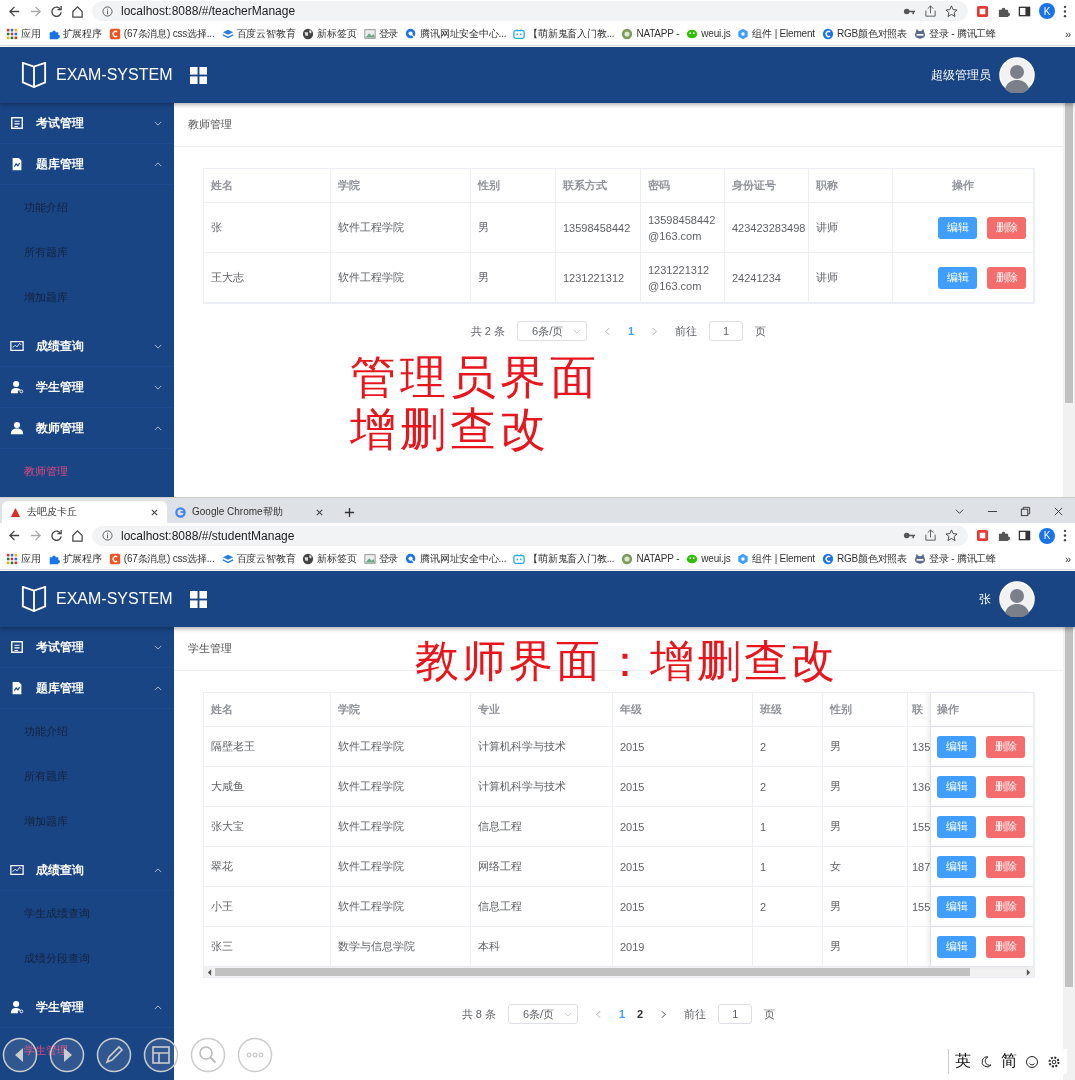  I want to click on user-name: 超级管理员, so click(961, 75).